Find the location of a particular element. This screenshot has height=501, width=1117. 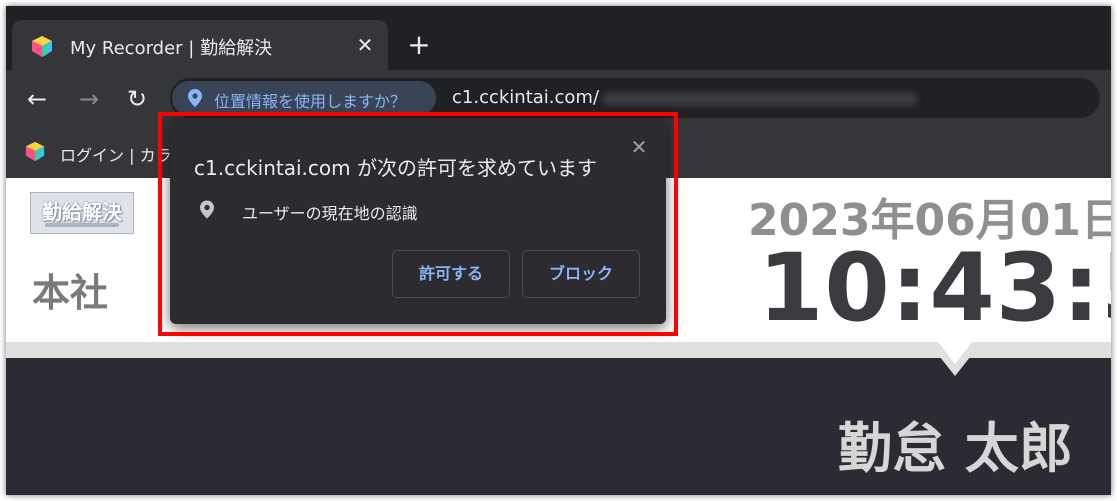

address-bar: 位置情報を使用しますか？ c1.cckintai.com/ is located at coordinates (635, 98).